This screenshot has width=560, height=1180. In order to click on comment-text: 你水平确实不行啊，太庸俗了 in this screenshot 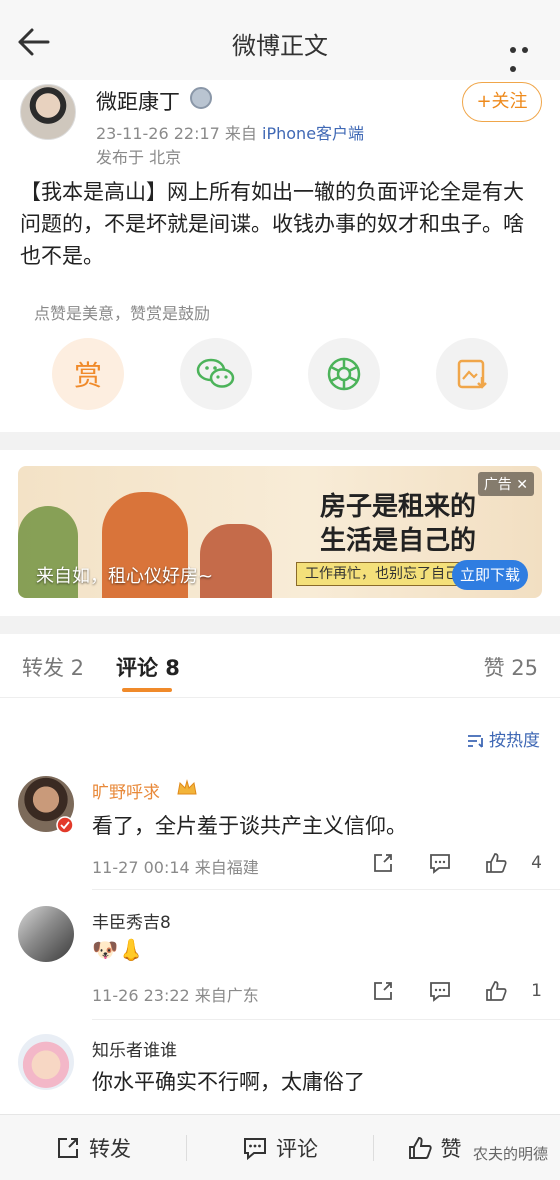, I will do `click(228, 1082)`.